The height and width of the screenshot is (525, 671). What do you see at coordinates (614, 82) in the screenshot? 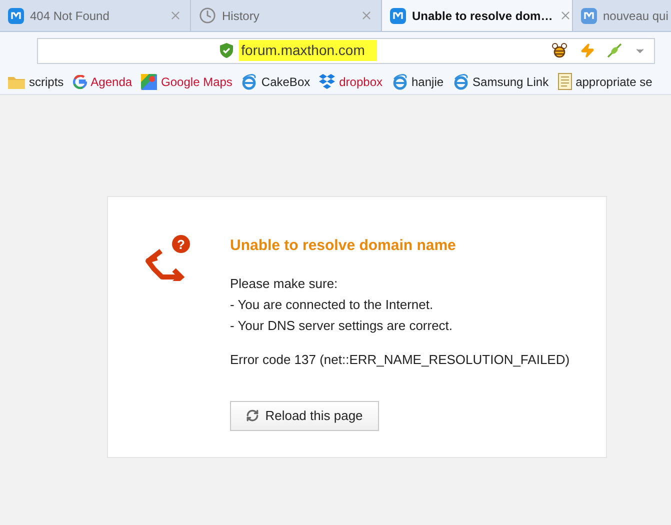
I see `bookmark-label: appropriate se` at bounding box center [614, 82].